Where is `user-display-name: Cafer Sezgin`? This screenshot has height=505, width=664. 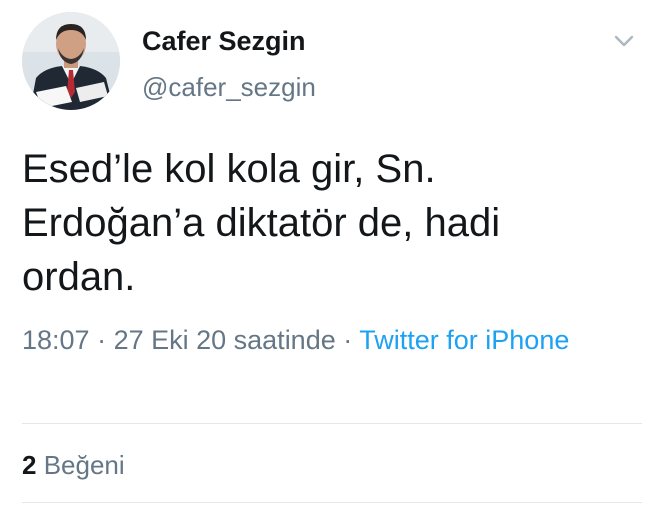 user-display-name: Cafer Sezgin is located at coordinates (224, 41).